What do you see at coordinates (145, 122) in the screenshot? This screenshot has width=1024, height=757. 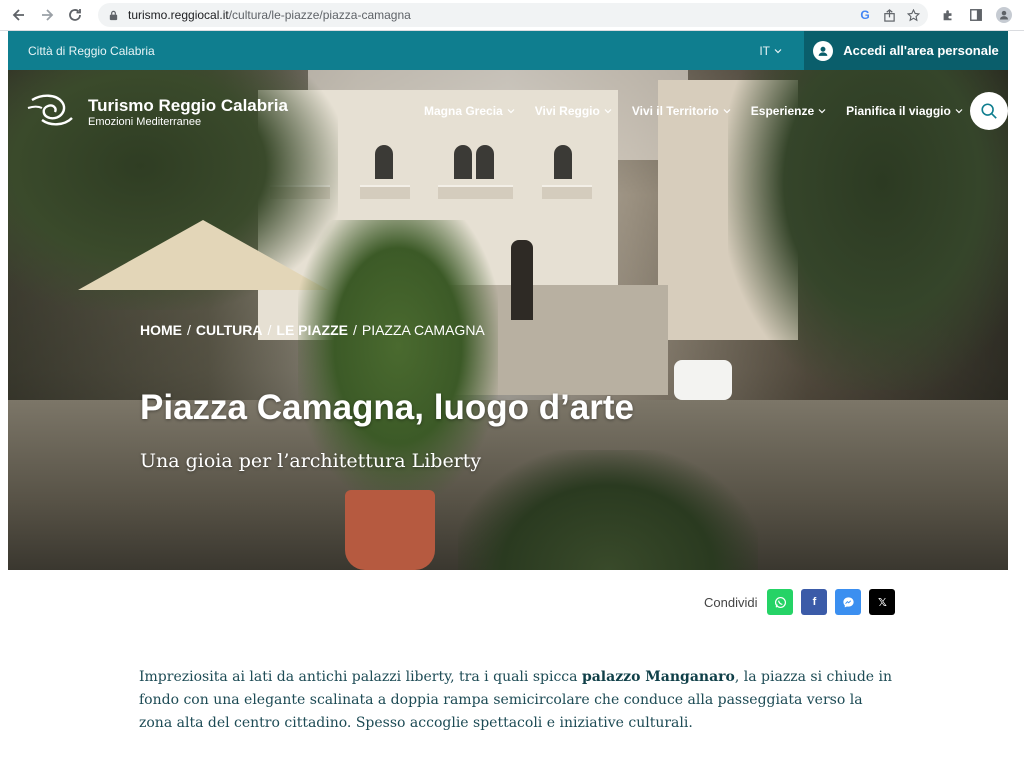 I see `brand-tagline: Emozioni Mediterranee` at bounding box center [145, 122].